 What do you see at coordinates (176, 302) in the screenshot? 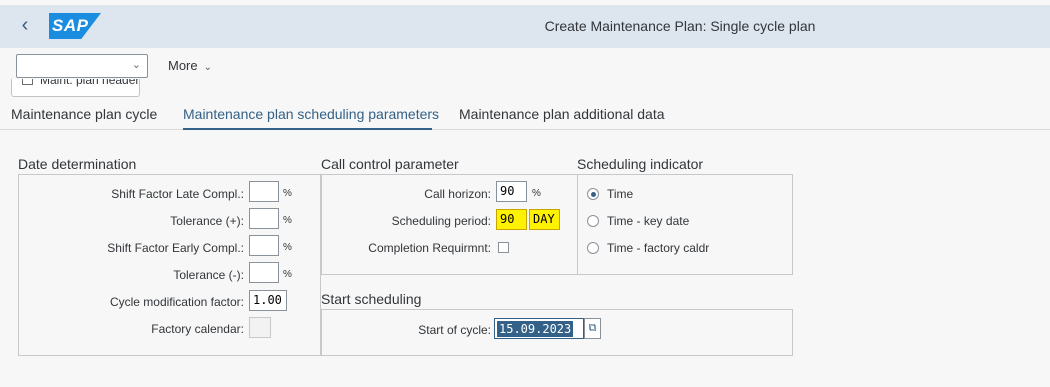
I see `cycle-mod-label: Cycle modification factor:` at bounding box center [176, 302].